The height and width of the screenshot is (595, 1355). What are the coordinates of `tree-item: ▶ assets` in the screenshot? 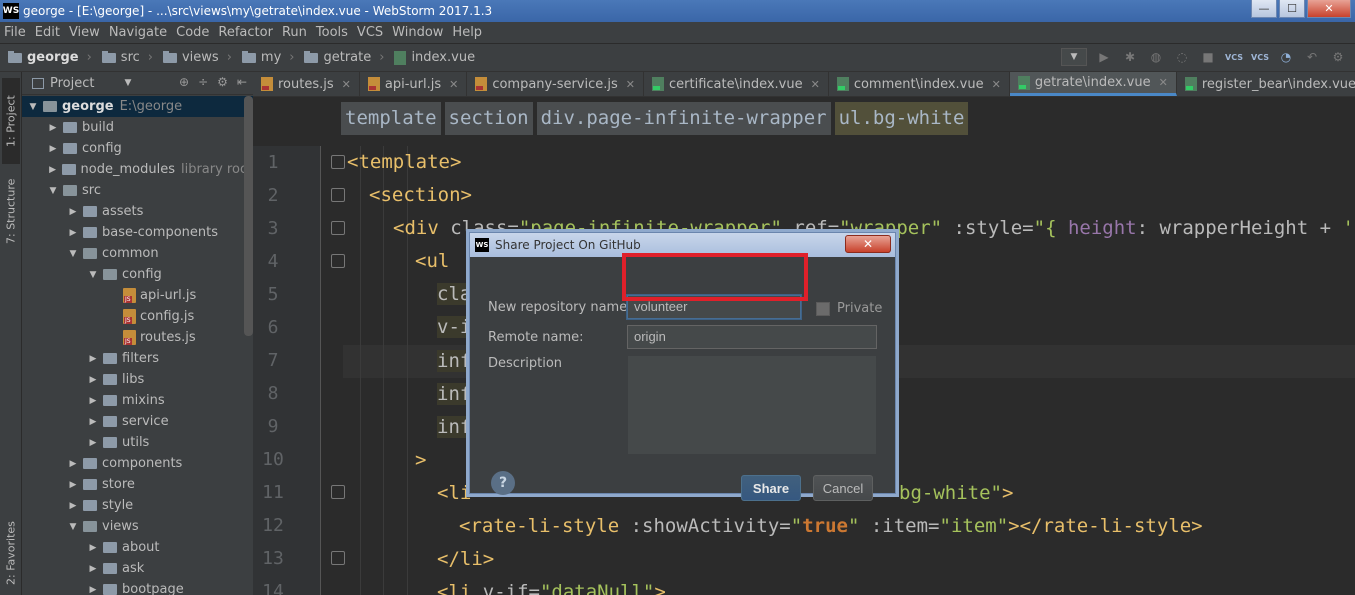 It's located at (137, 211).